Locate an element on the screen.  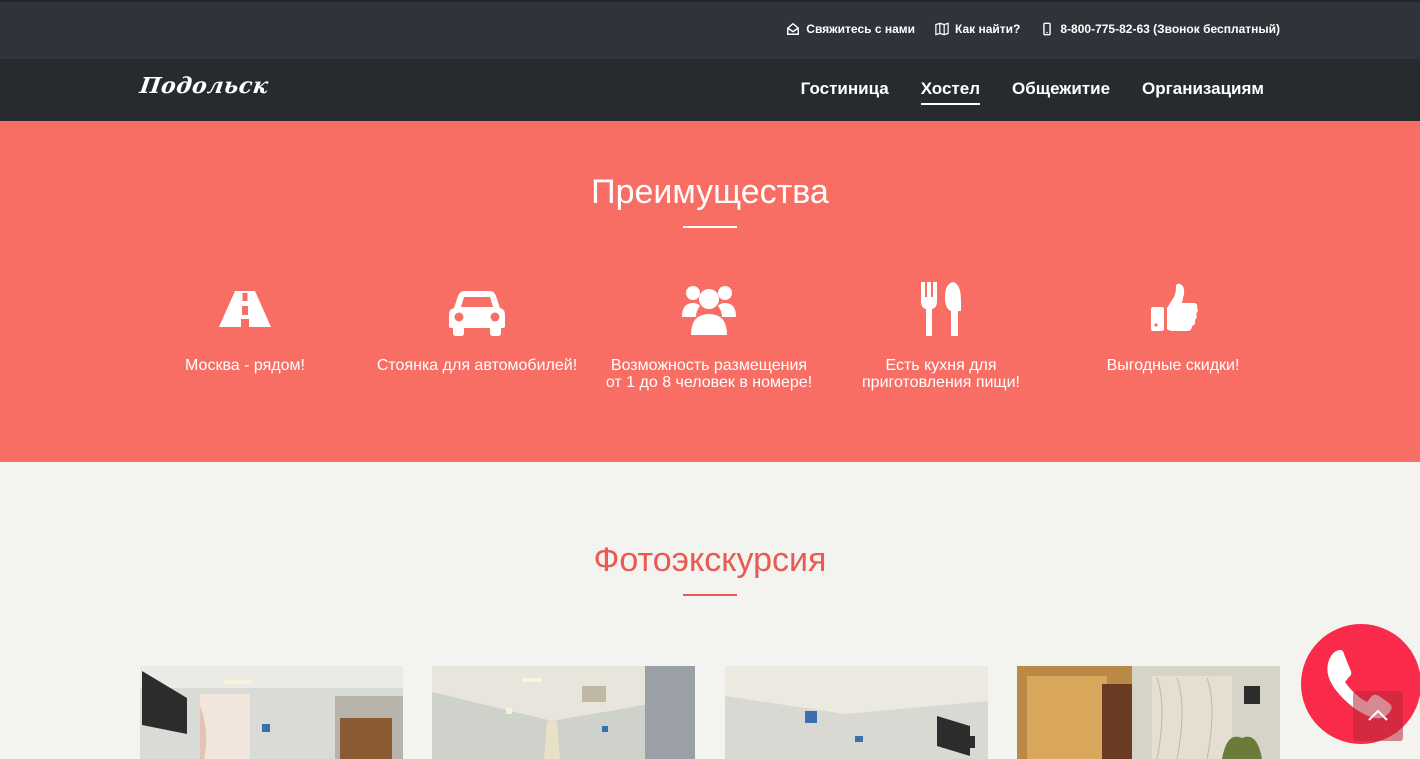
find-us-link: Как найти? is located at coordinates (977, 29).